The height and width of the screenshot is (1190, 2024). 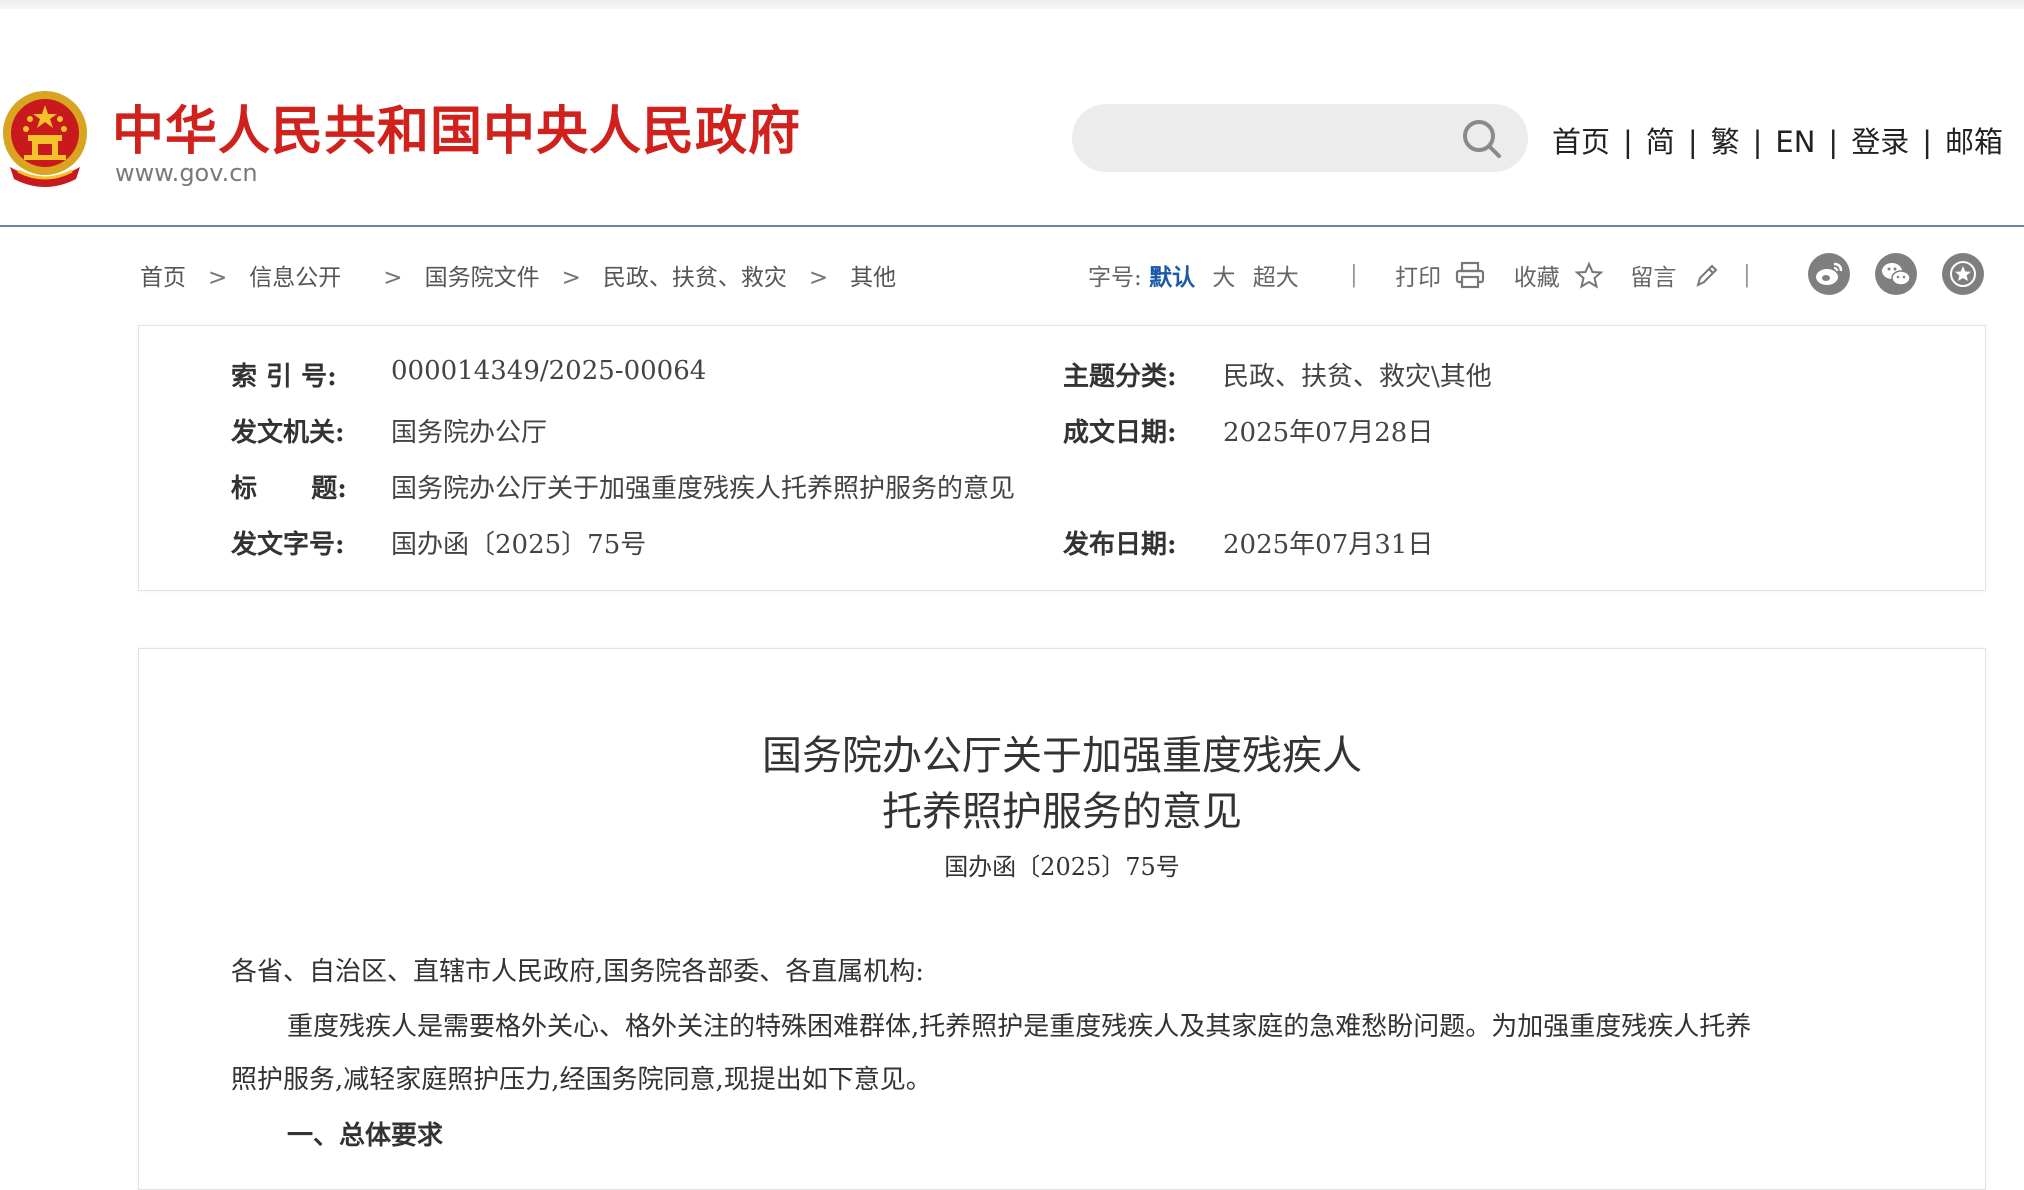 What do you see at coordinates (873, 278) in the screenshot?
I see `breadcrumb-other: 其他` at bounding box center [873, 278].